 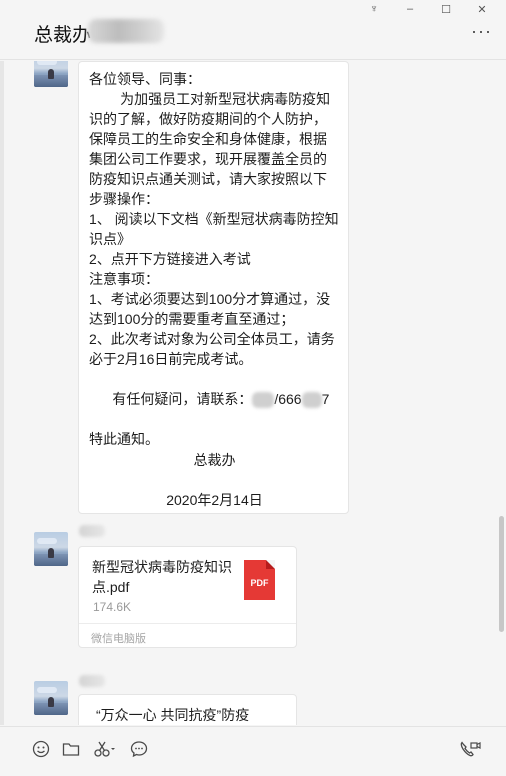 I want to click on notice-signature: 总裁办, so click(x=214, y=460).